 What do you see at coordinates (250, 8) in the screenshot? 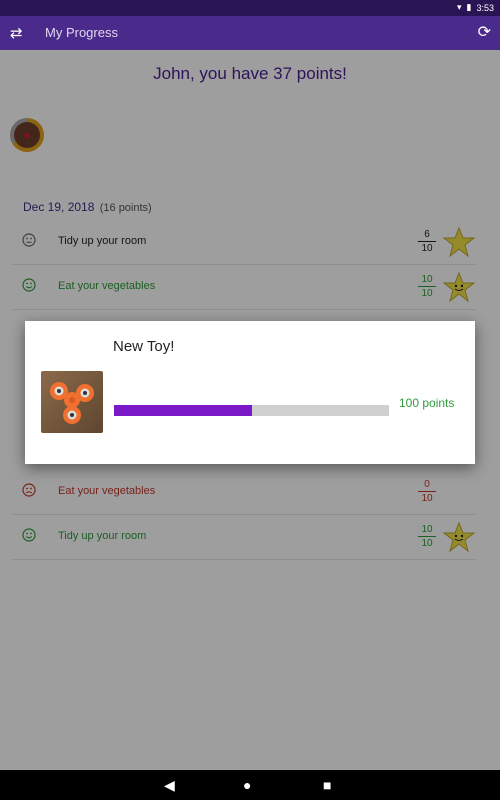
I see `status-bar: ▾ ▮ 3:53` at bounding box center [250, 8].